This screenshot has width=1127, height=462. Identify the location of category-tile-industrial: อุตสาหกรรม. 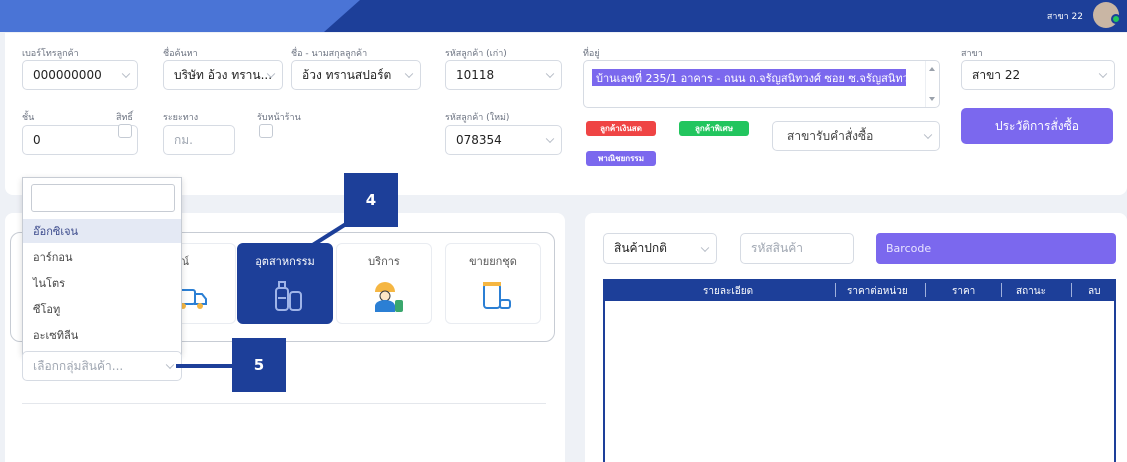
(285, 283).